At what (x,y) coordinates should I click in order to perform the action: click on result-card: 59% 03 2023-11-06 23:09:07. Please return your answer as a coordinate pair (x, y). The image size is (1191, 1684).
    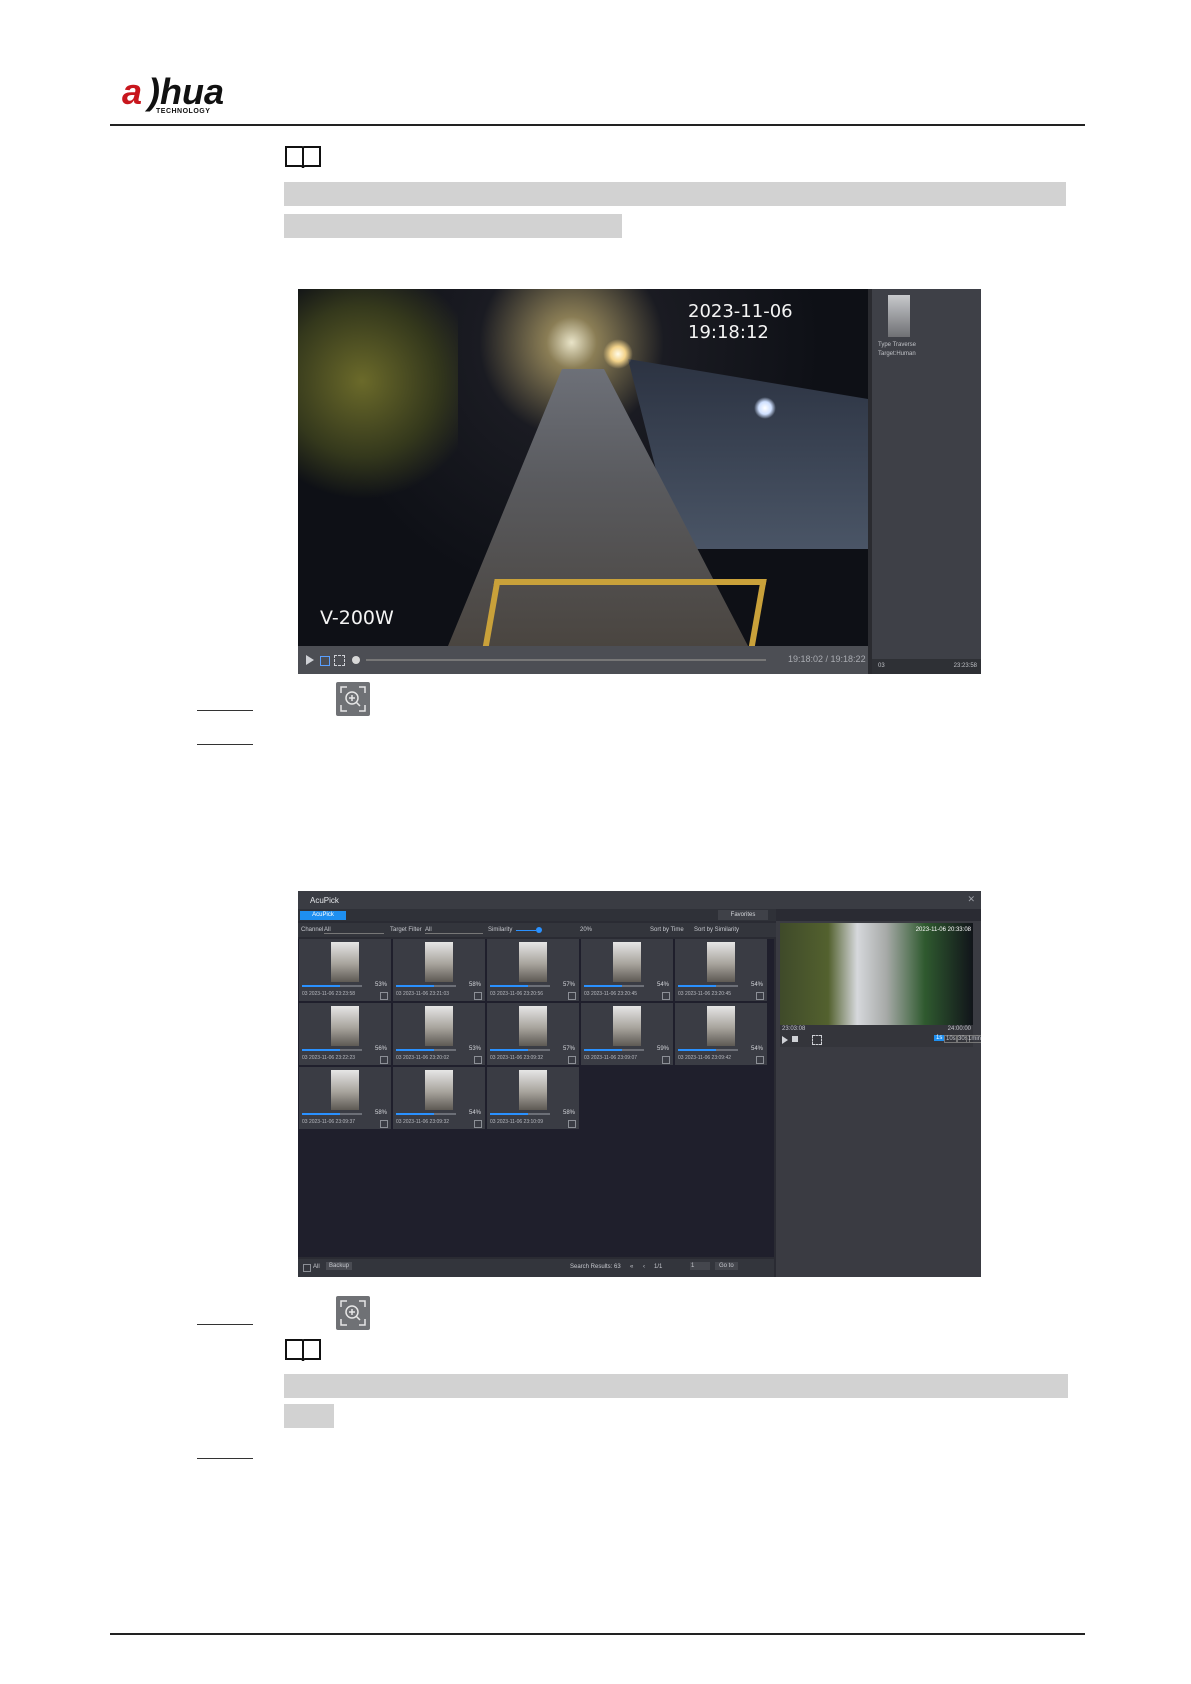
    Looking at the image, I should click on (627, 1034).